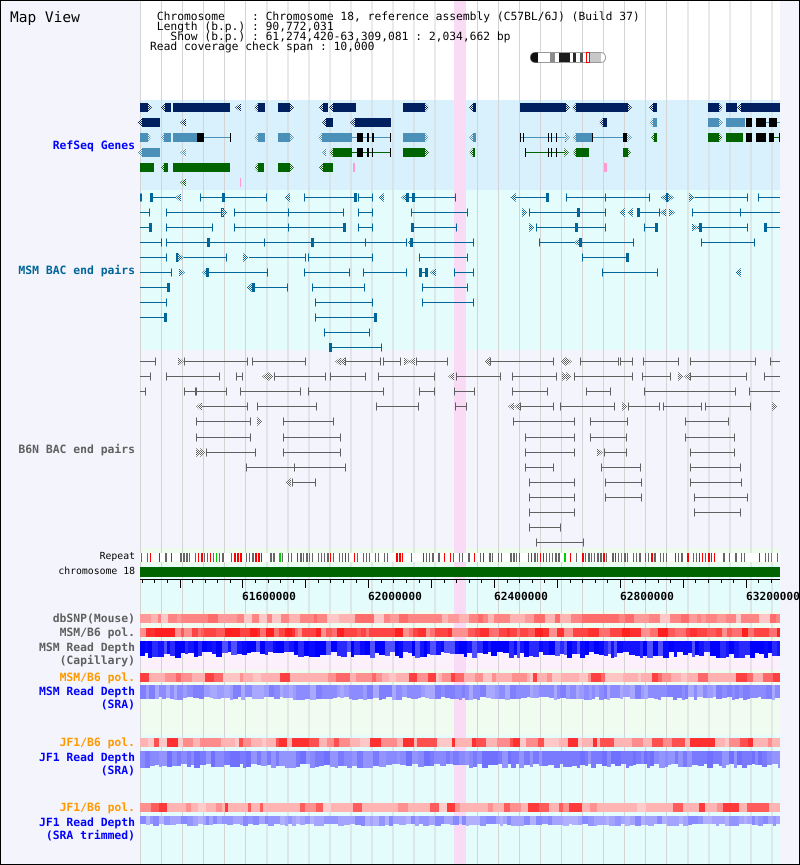 The height and width of the screenshot is (865, 800). Describe the element at coordinates (93, 145) in the screenshot. I see `track-label: RefSeq Genes` at that location.